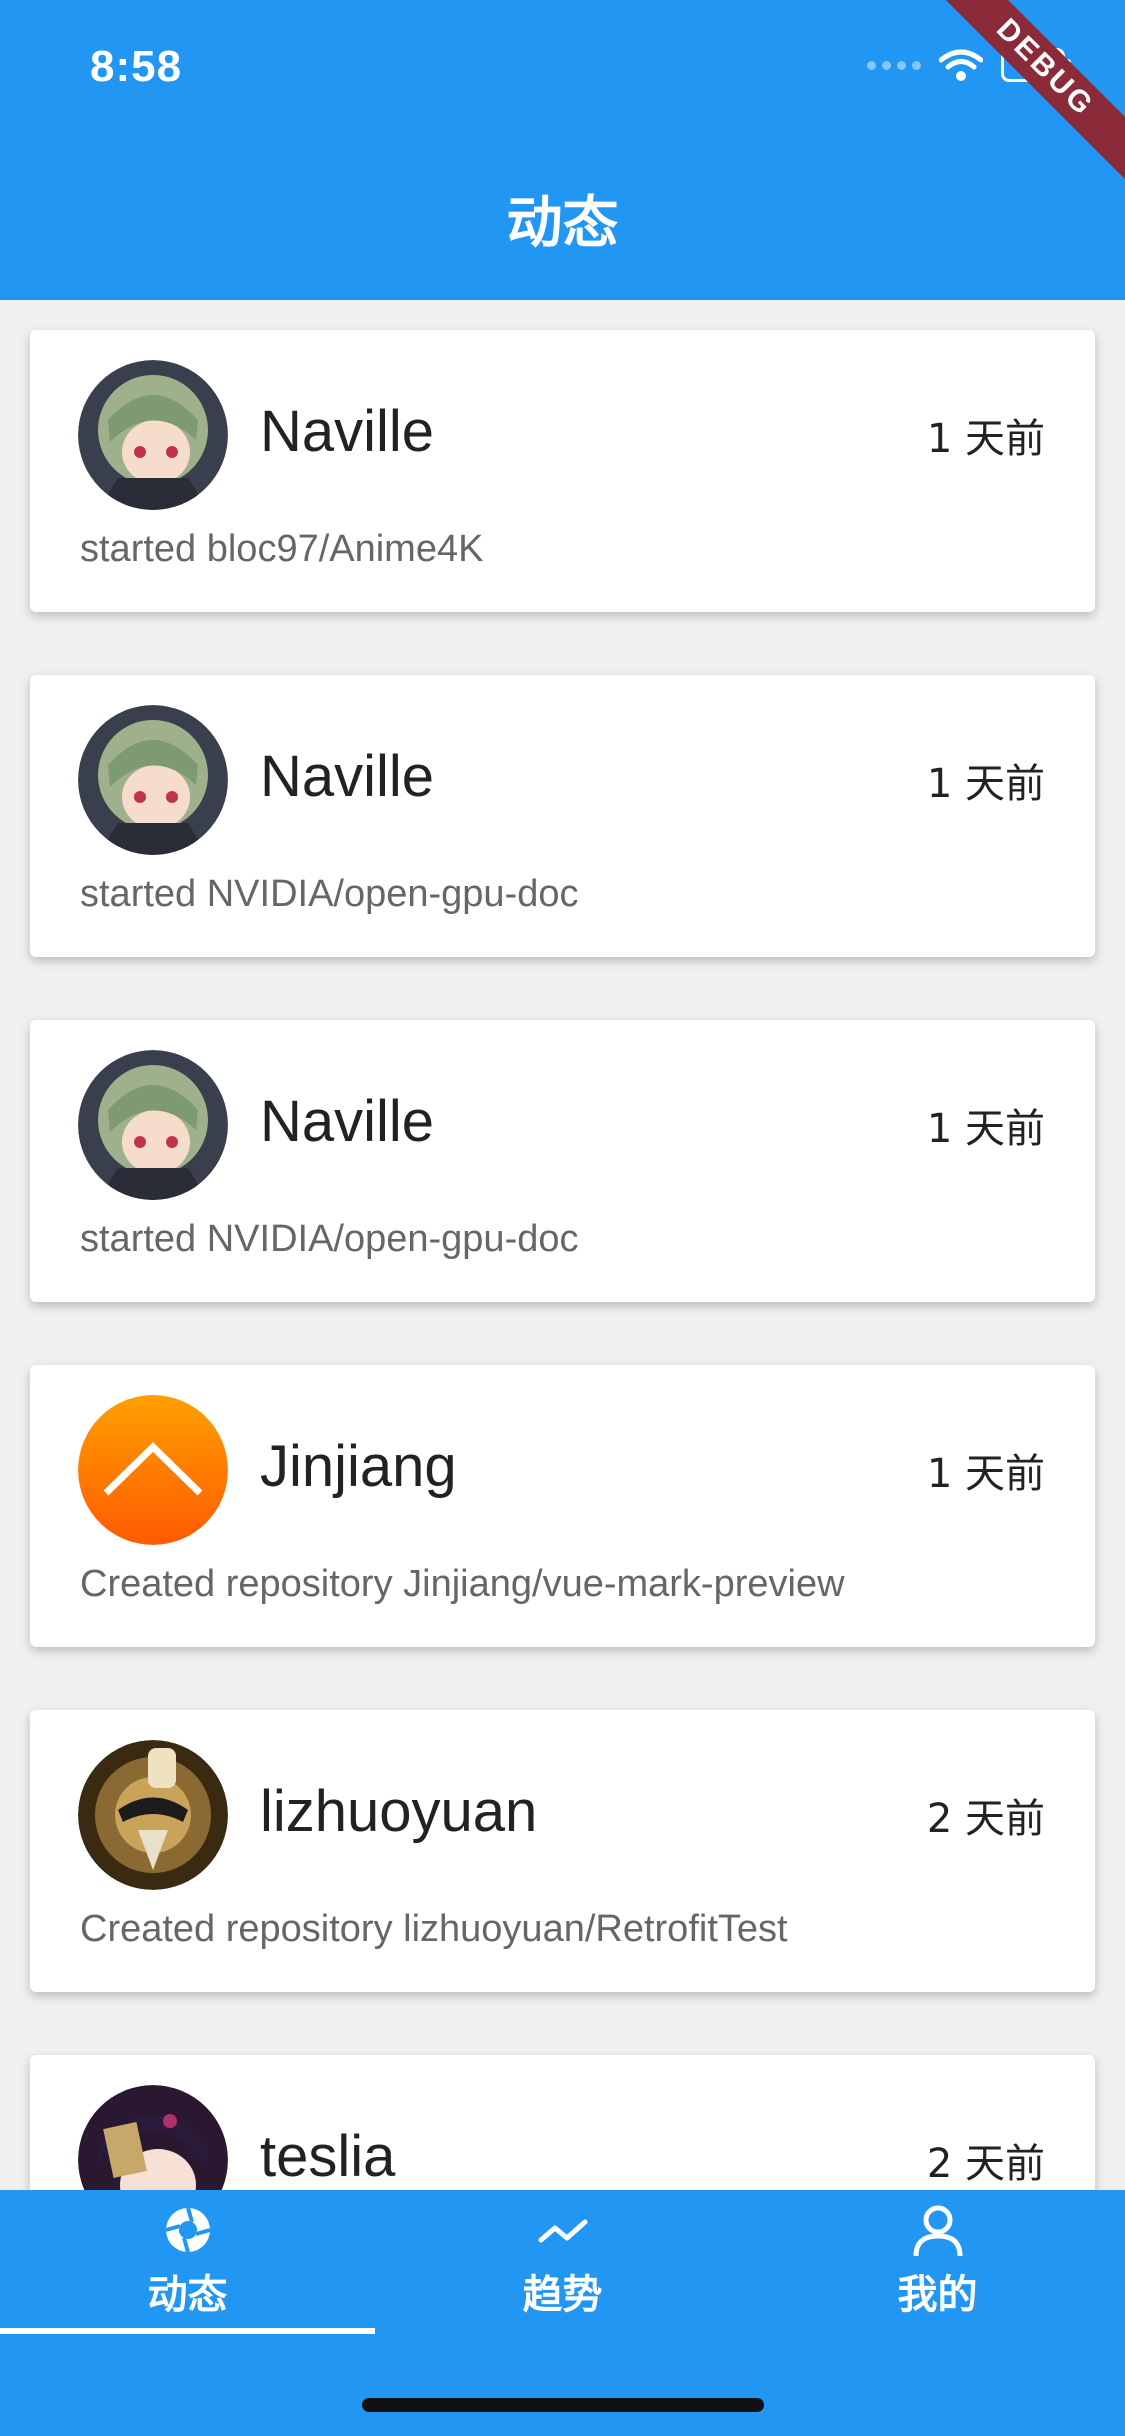 This screenshot has width=1125, height=2436. I want to click on tab-label: 趋势, so click(562, 2295).